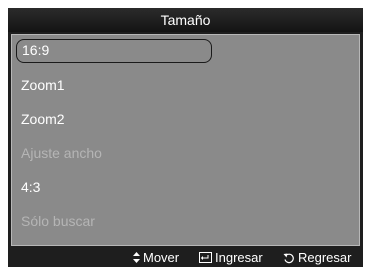 The height and width of the screenshot is (267, 368). Describe the element at coordinates (136, 257) in the screenshot. I see `up-down-arrows-icon` at that location.